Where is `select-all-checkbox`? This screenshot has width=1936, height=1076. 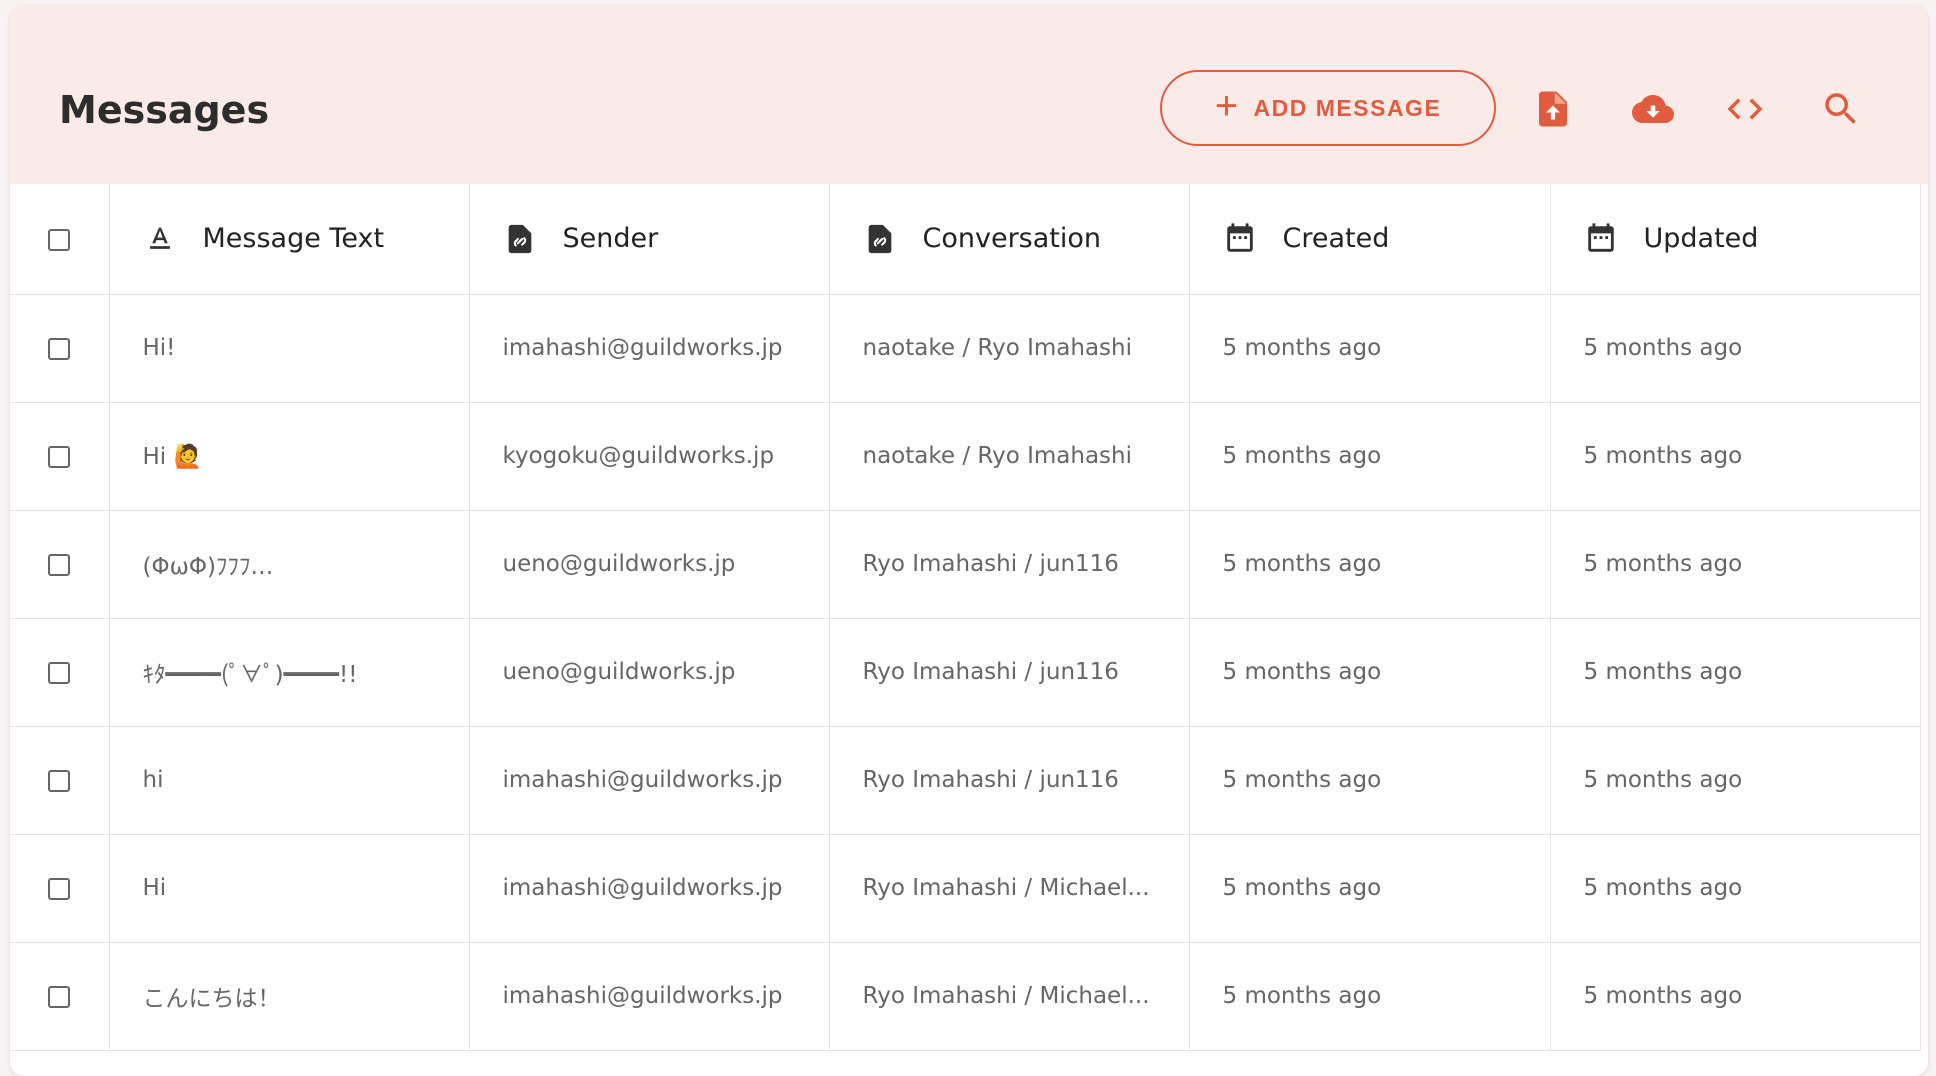
select-all-checkbox is located at coordinates (59, 239).